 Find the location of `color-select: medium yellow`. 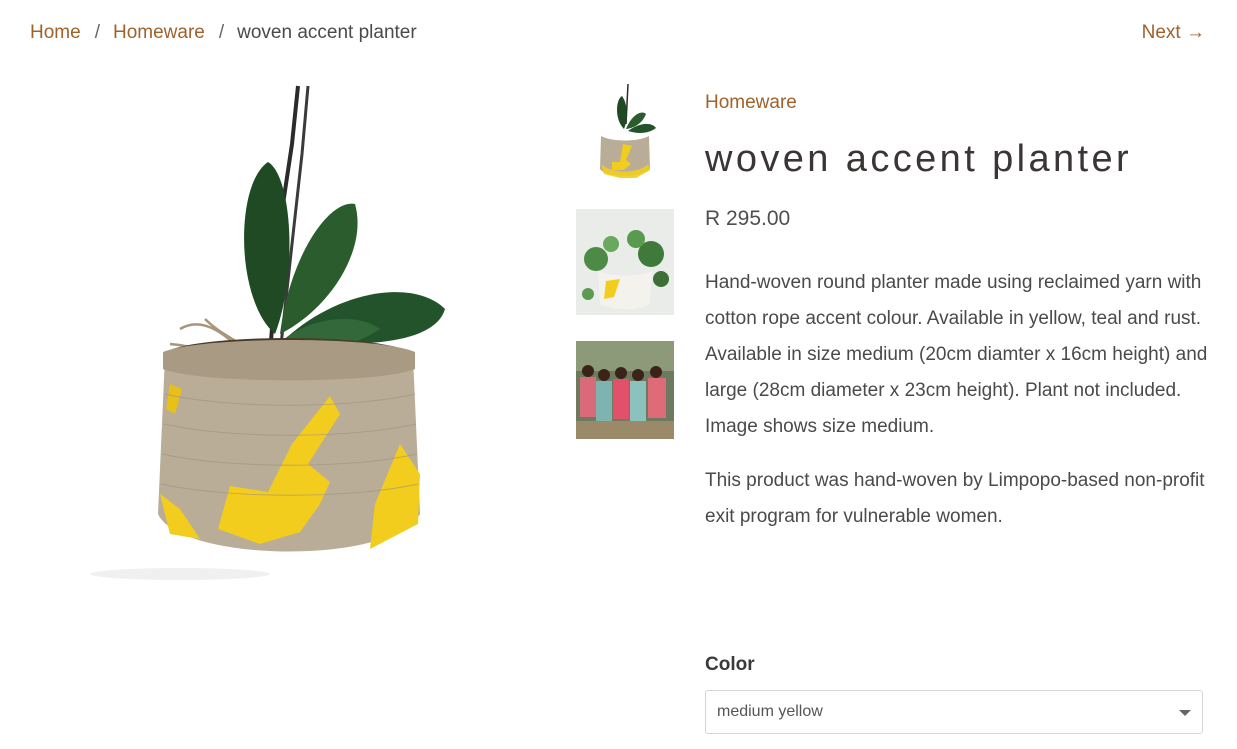

color-select: medium yellow is located at coordinates (954, 712).